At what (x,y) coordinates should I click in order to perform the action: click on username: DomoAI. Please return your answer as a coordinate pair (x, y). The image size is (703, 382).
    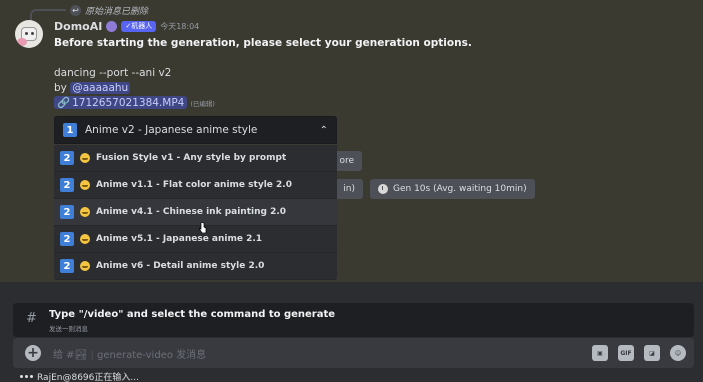
    Looking at the image, I should click on (78, 26).